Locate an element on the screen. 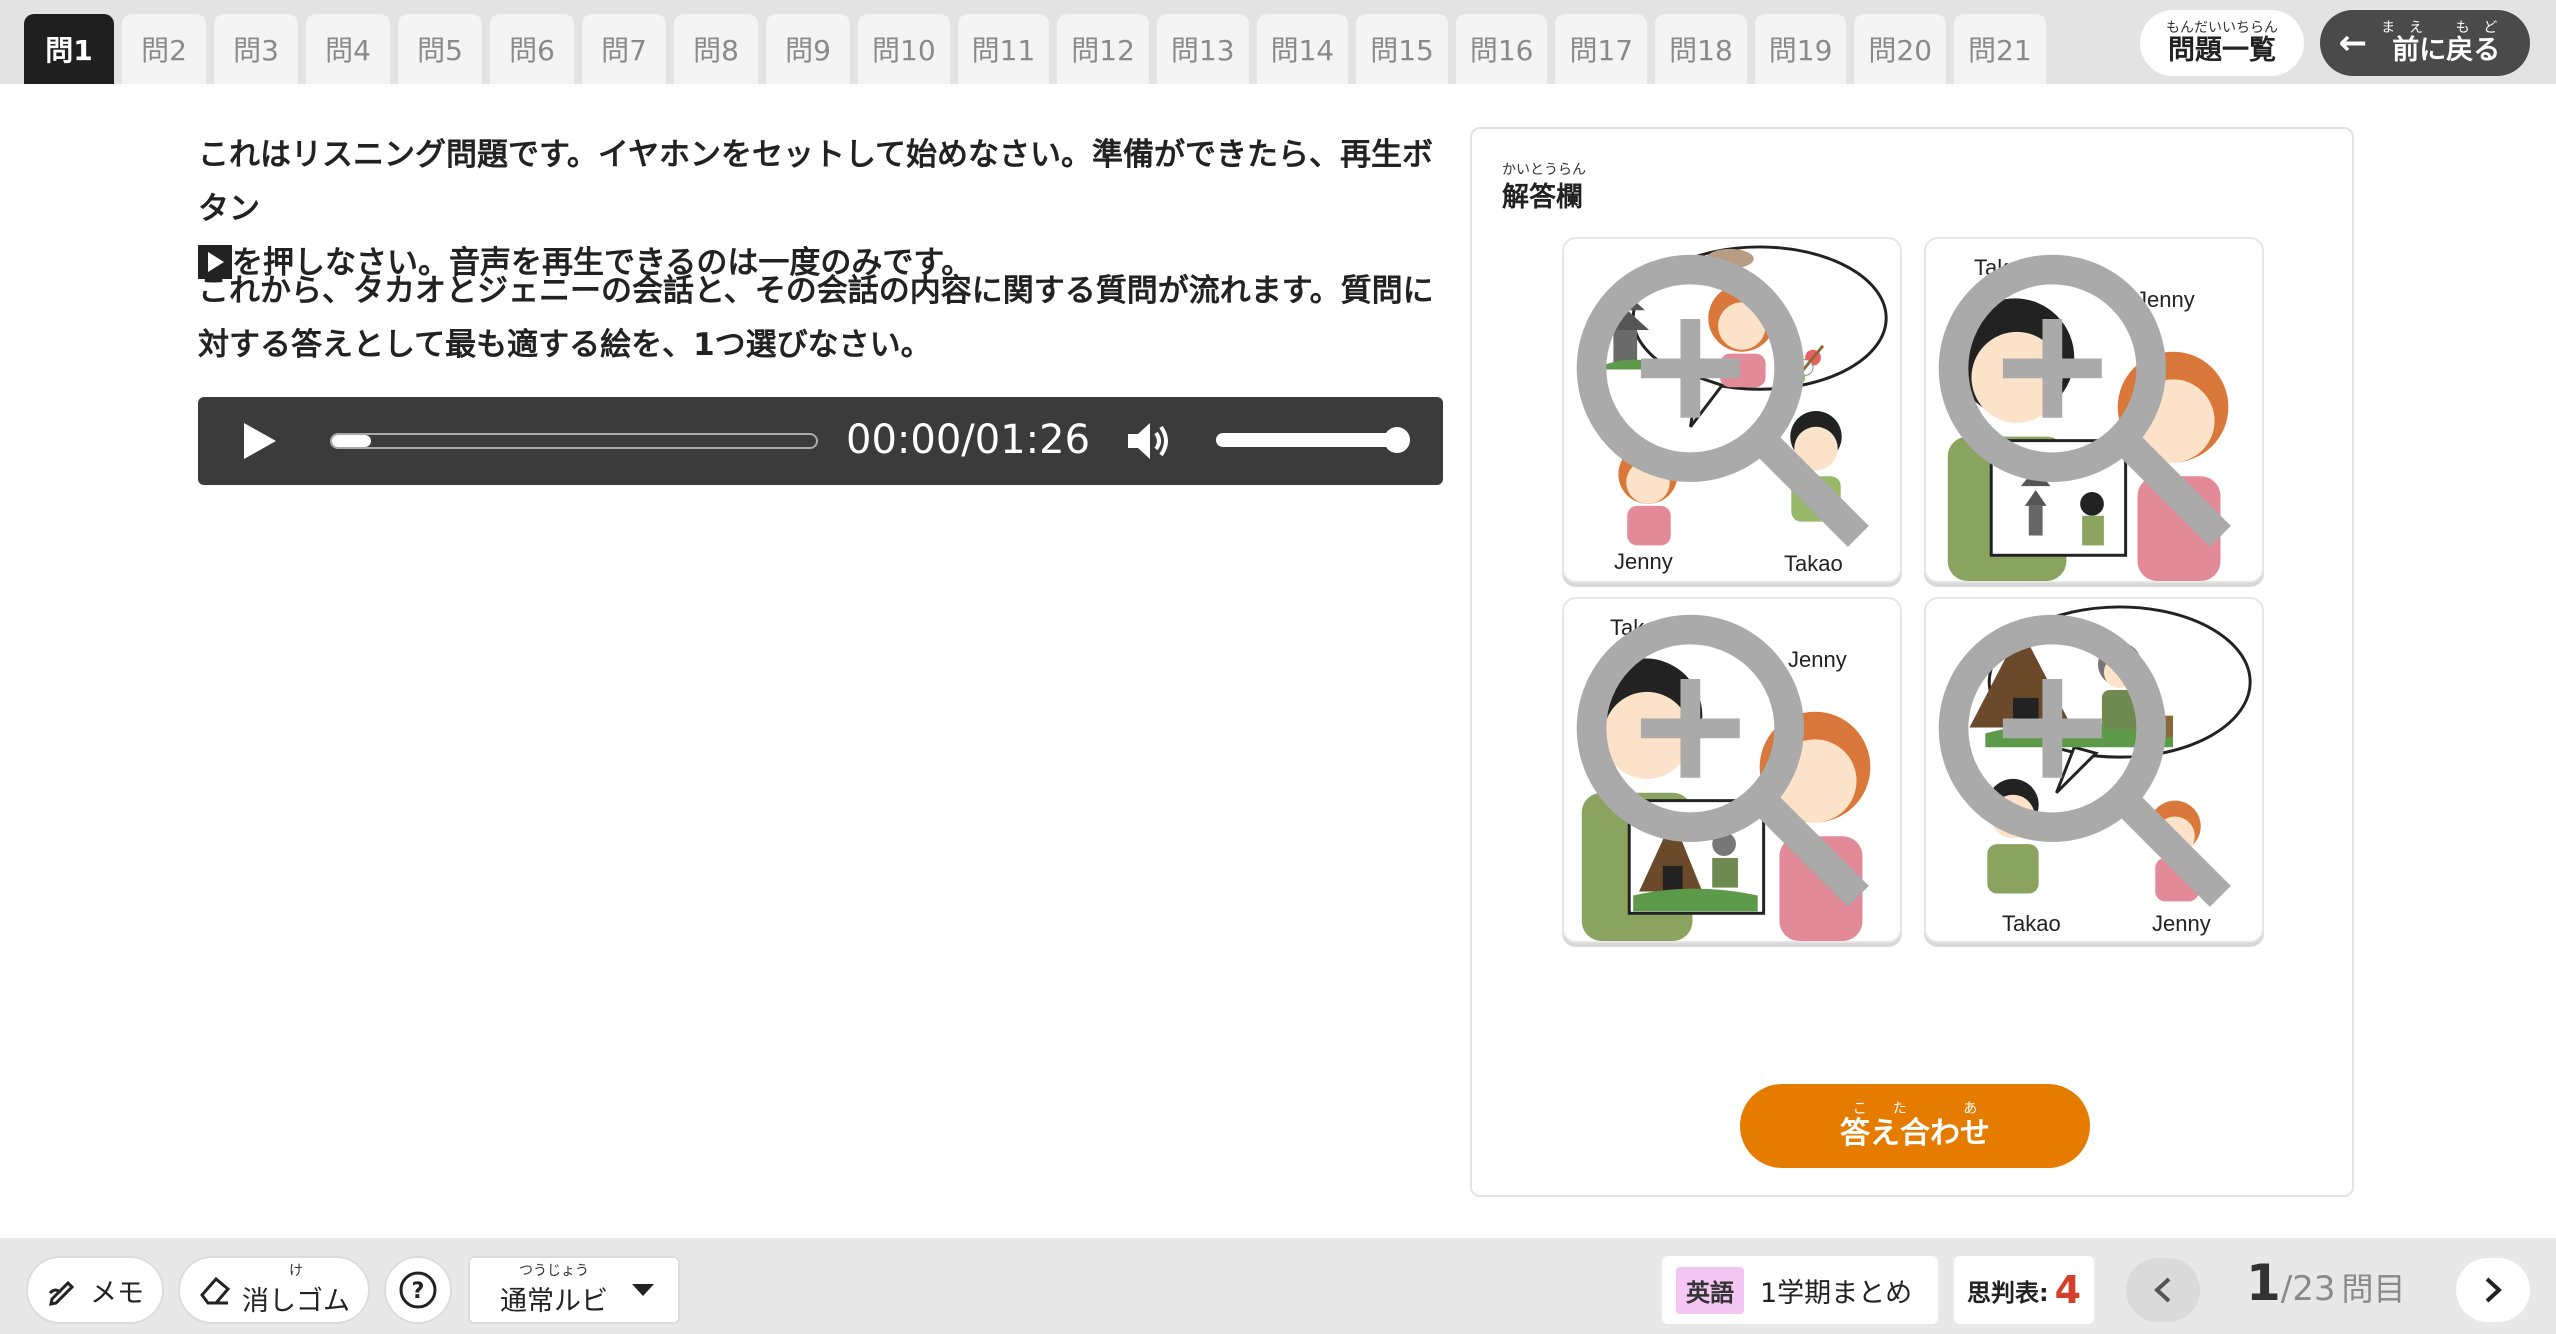 The image size is (2556, 1334). subject-info: 英語 1学期まとめ is located at coordinates (1800, 1290).